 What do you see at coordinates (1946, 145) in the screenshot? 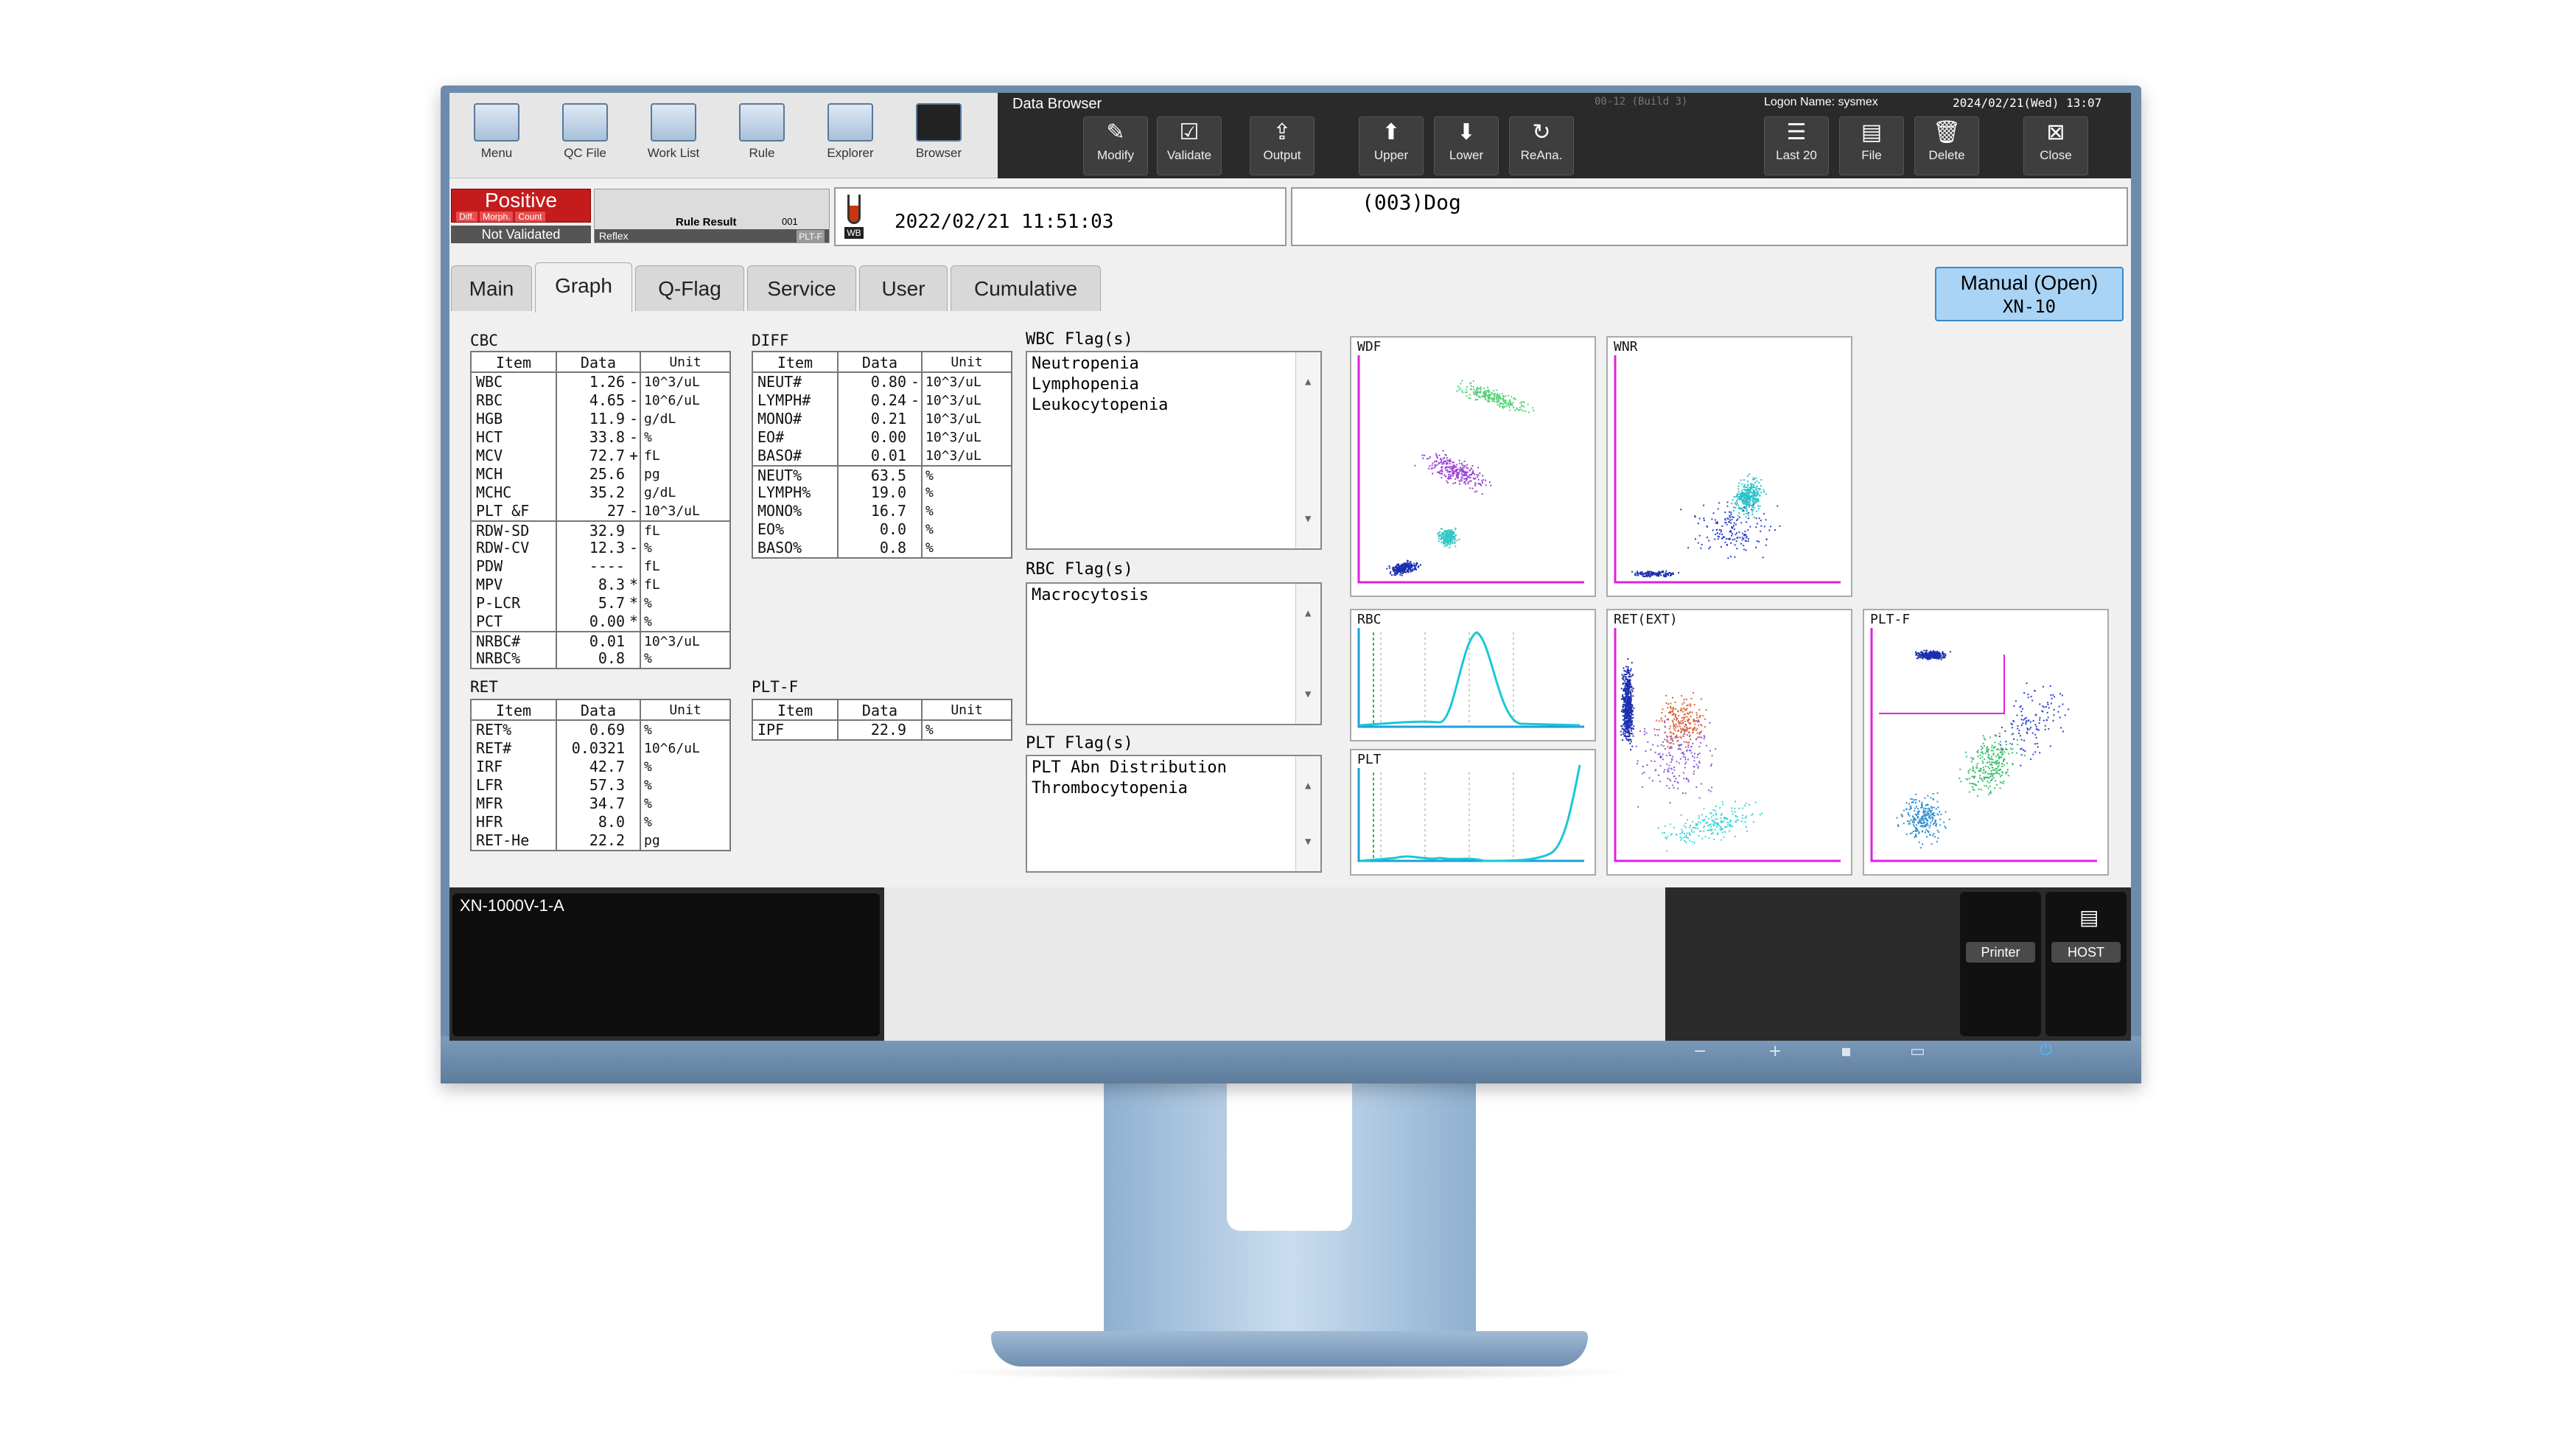
I see `delete-button: 🗑 Delete` at bounding box center [1946, 145].